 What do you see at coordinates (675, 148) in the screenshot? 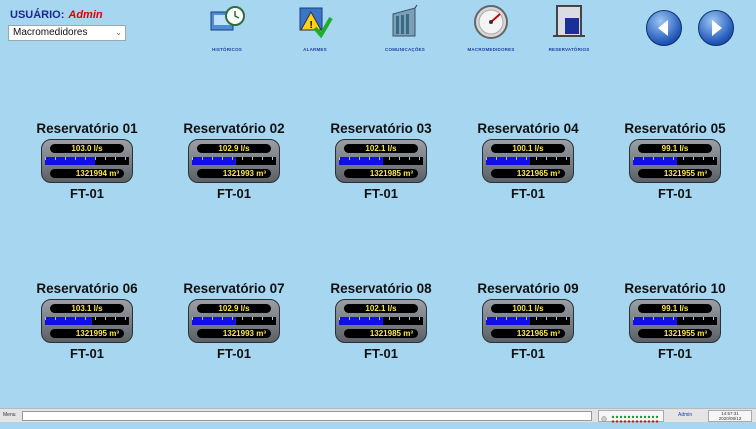
I see `flow-rate-readout: 99.1 l/s` at bounding box center [675, 148].